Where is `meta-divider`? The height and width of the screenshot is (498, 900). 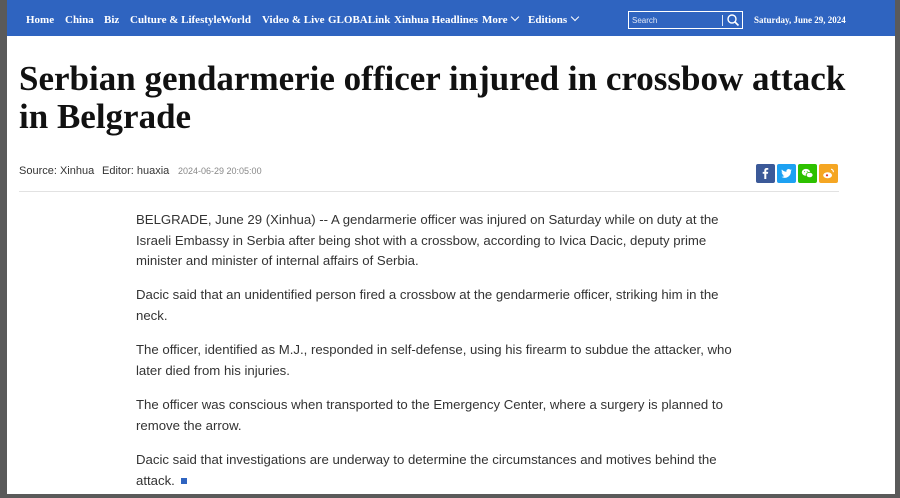
meta-divider is located at coordinates (429, 191).